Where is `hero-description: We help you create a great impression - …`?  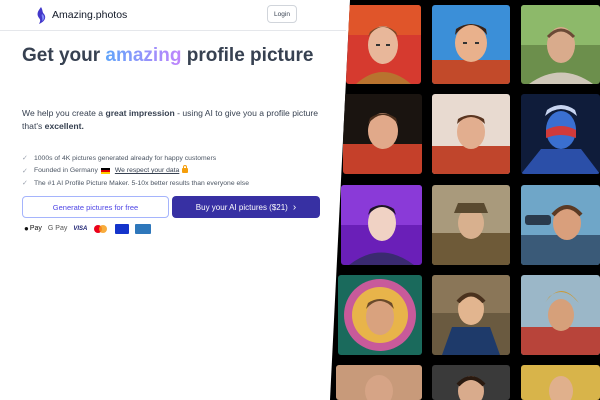
hero-description: We help you create a great impression - … is located at coordinates (172, 120).